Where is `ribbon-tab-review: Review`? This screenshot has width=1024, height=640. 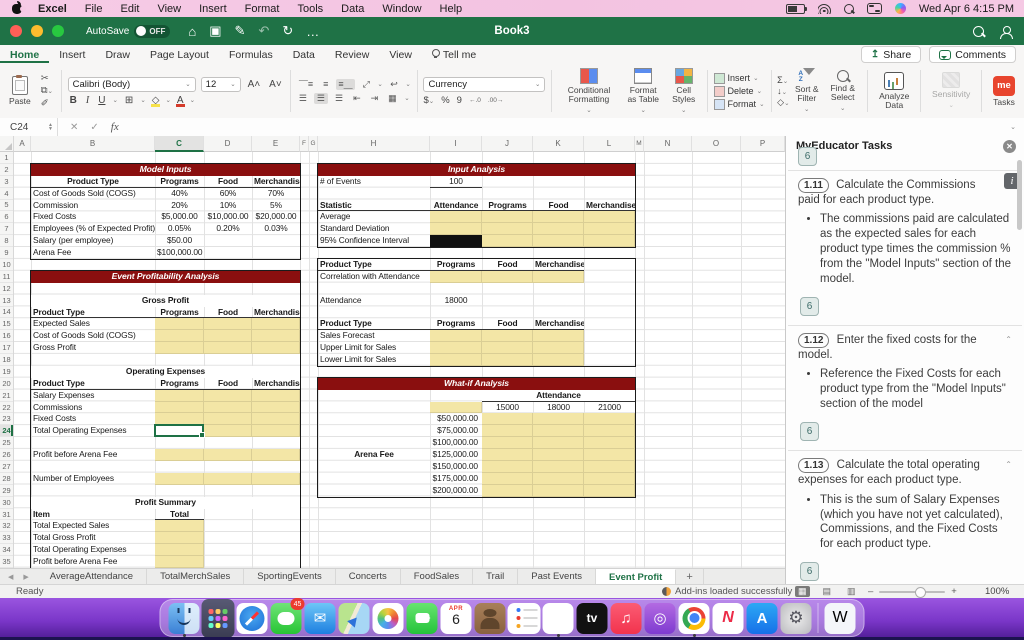
ribbon-tab-review: Review is located at coordinates (352, 55).